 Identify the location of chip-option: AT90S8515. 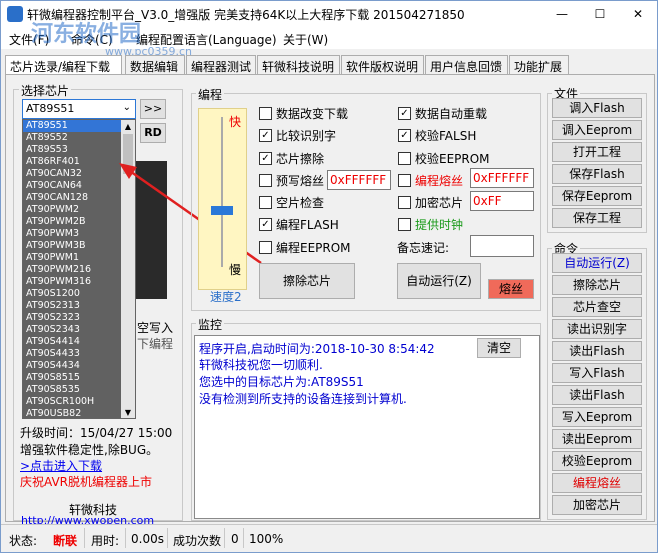
(79, 378).